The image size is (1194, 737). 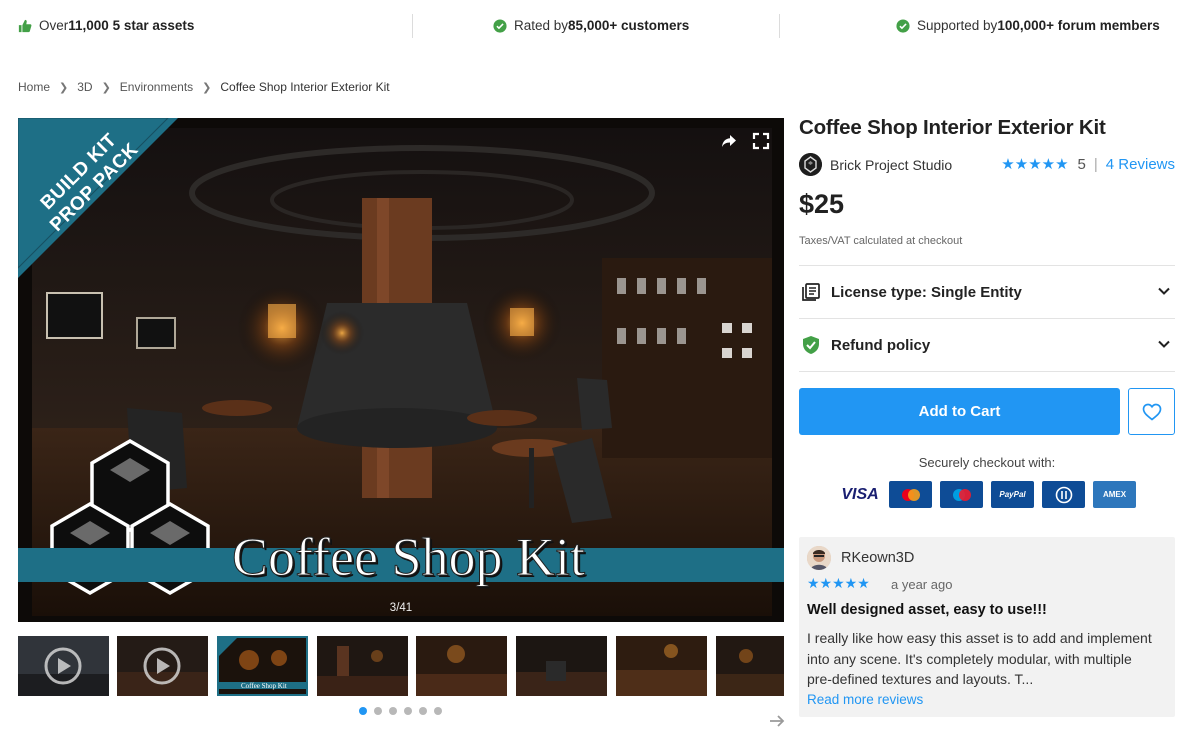 What do you see at coordinates (959, 411) in the screenshot?
I see `add-to-cart-button: Add to Cart` at bounding box center [959, 411].